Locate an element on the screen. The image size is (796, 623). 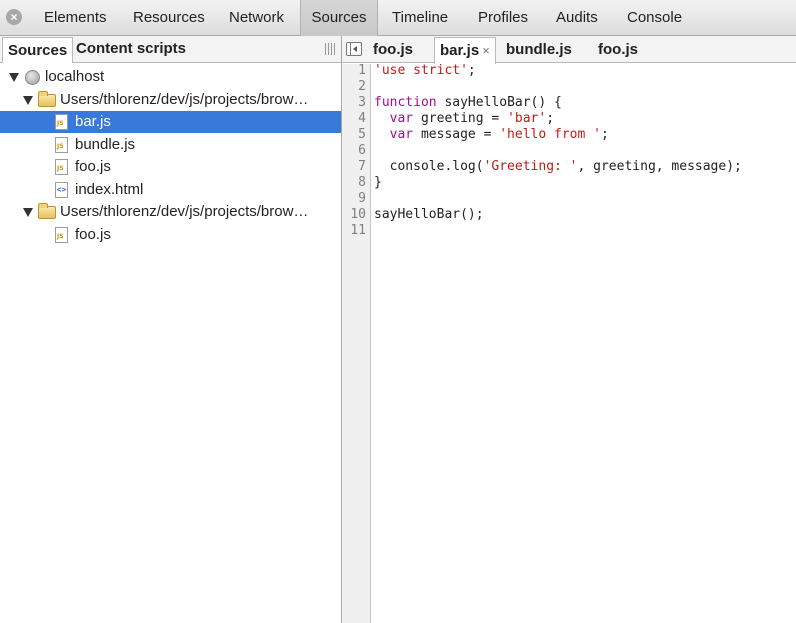
code-keyword: function is located at coordinates (405, 102).